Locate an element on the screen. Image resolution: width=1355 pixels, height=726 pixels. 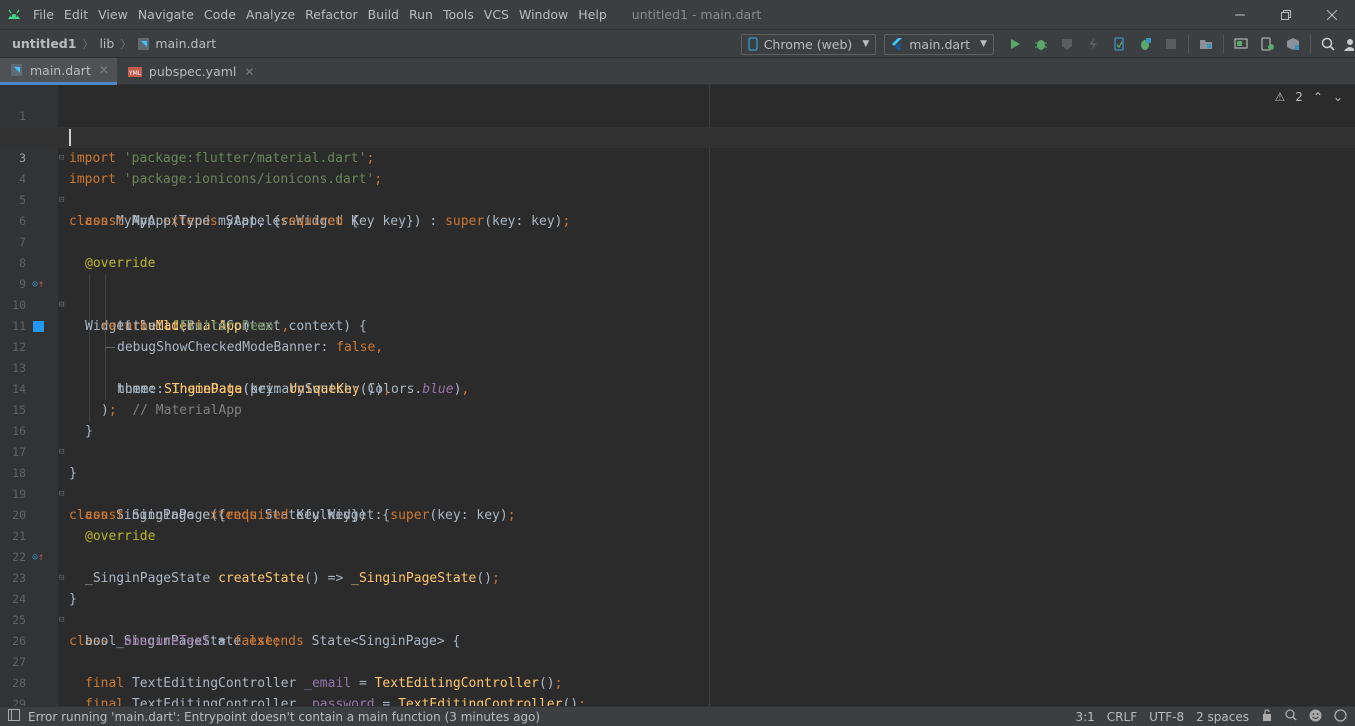
code-line: 25 bool obscureText = false; is located at coordinates (677, 619).